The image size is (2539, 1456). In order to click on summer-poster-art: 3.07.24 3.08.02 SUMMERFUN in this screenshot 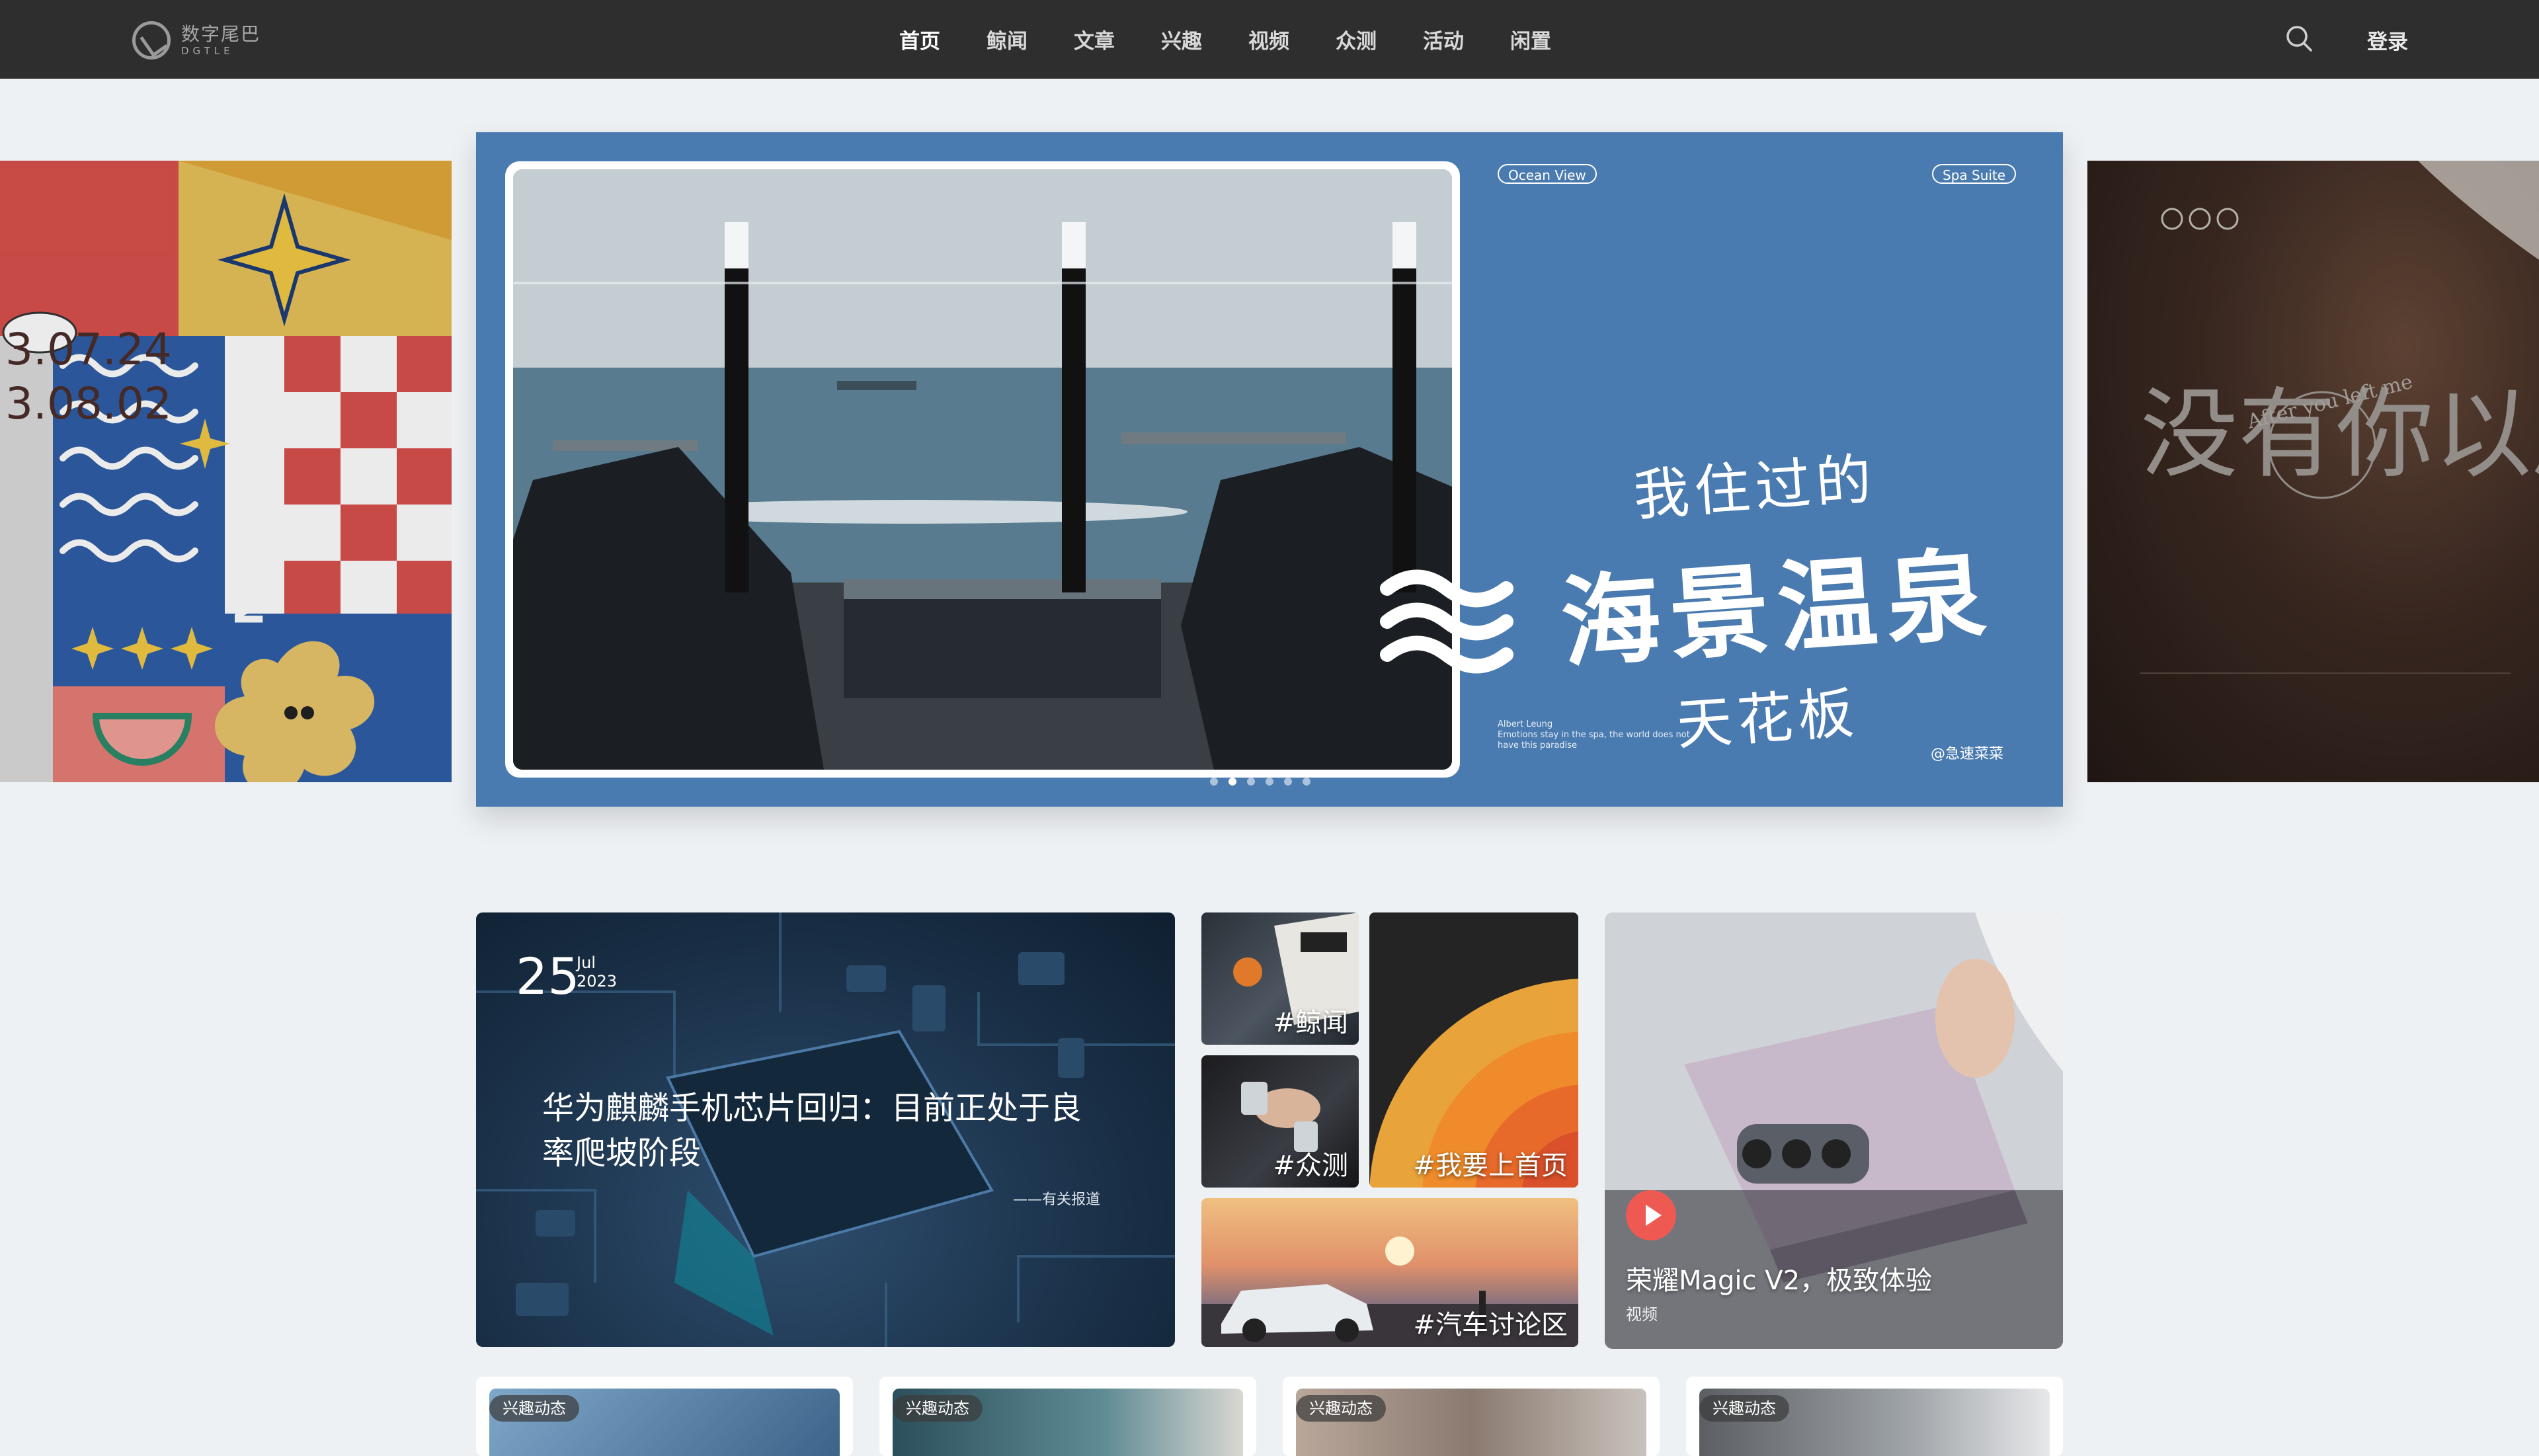, I will do `click(226, 471)`.